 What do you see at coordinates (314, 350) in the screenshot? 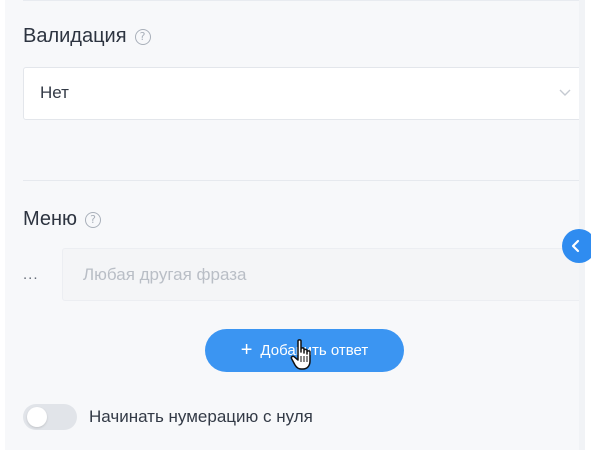
I see `add-answer-label: Добавить ответ` at bounding box center [314, 350].